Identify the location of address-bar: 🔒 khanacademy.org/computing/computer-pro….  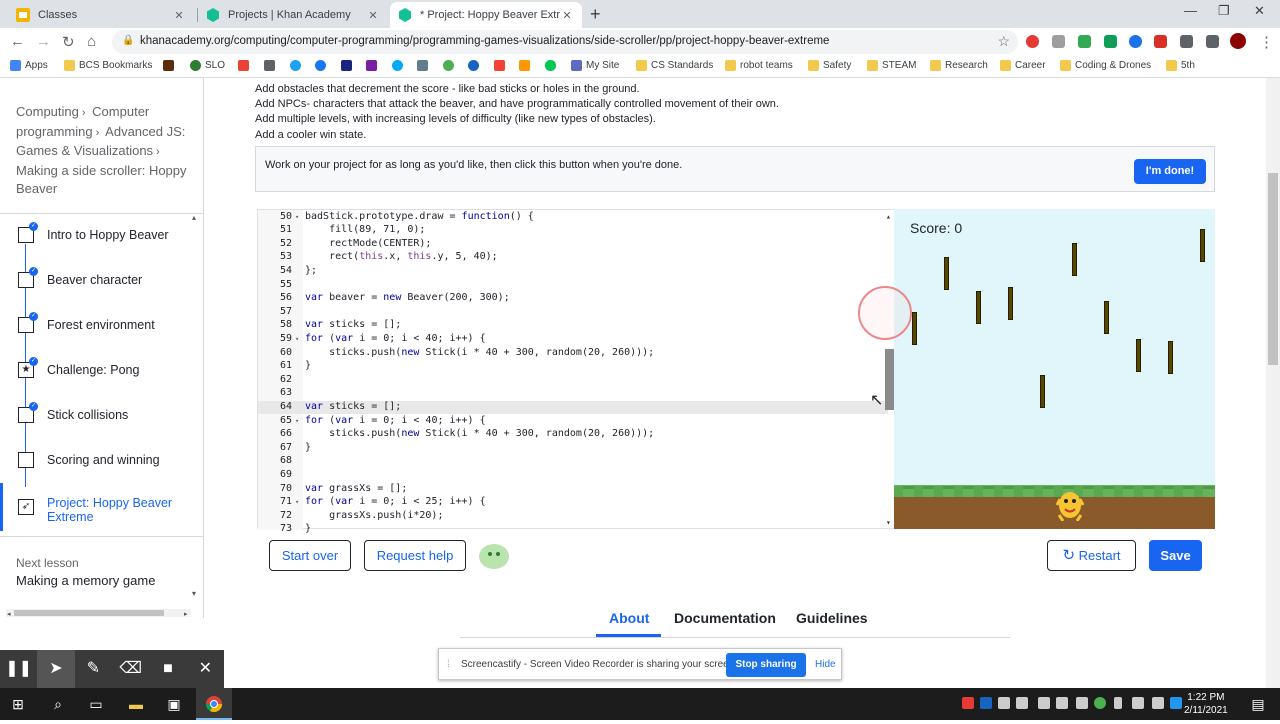
(565, 42).